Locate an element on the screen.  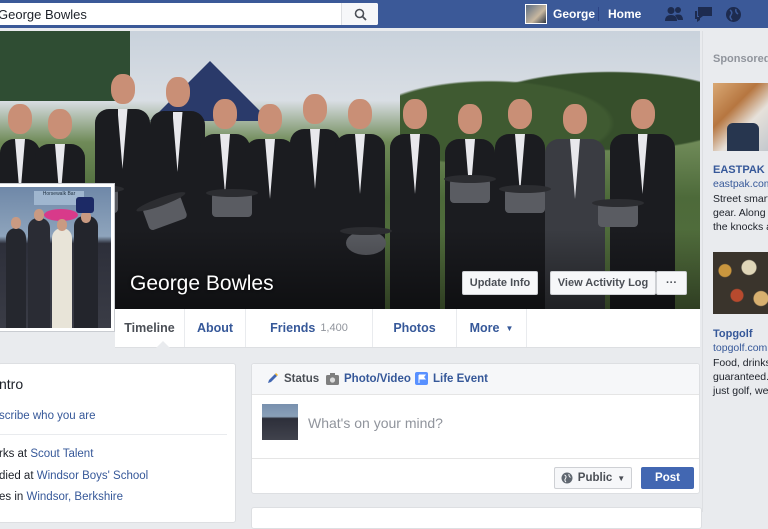
ad-description: Food, drinks is located at coordinates (740, 363).